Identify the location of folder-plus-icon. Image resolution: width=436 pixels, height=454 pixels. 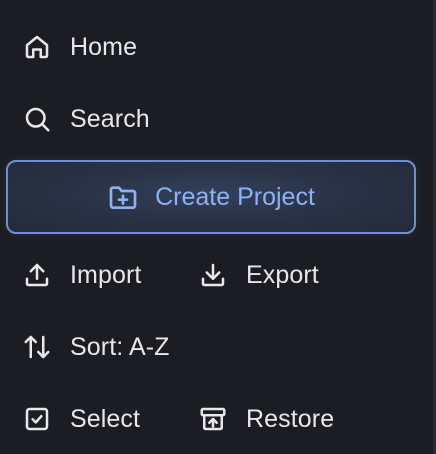
(123, 197).